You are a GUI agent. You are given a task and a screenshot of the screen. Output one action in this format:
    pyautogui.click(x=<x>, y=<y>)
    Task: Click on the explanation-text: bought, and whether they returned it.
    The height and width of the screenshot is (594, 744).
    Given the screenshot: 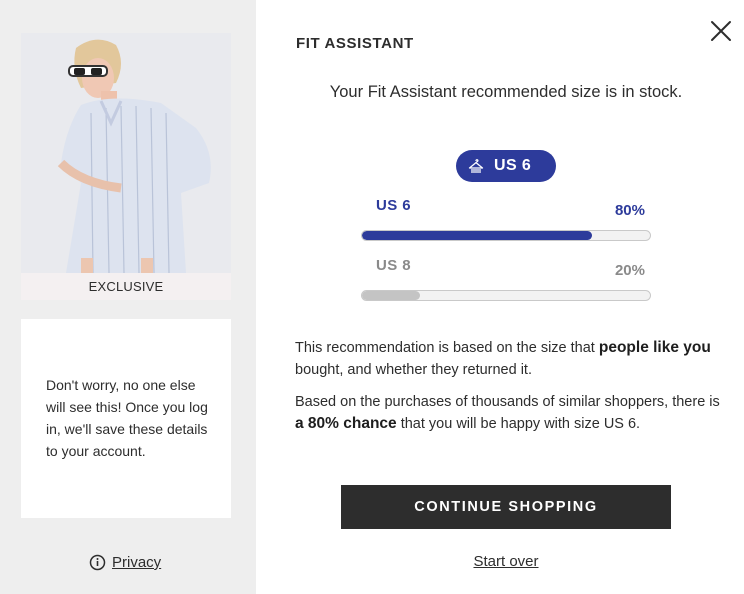 What is the action you would take?
    pyautogui.click(x=413, y=370)
    